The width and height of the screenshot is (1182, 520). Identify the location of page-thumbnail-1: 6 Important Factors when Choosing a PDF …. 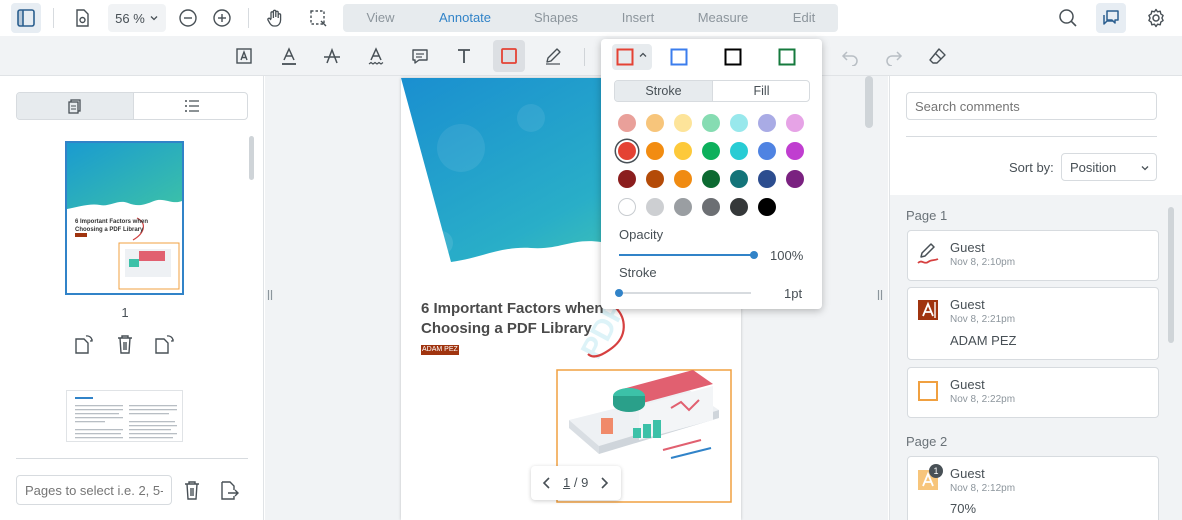
(124, 218).